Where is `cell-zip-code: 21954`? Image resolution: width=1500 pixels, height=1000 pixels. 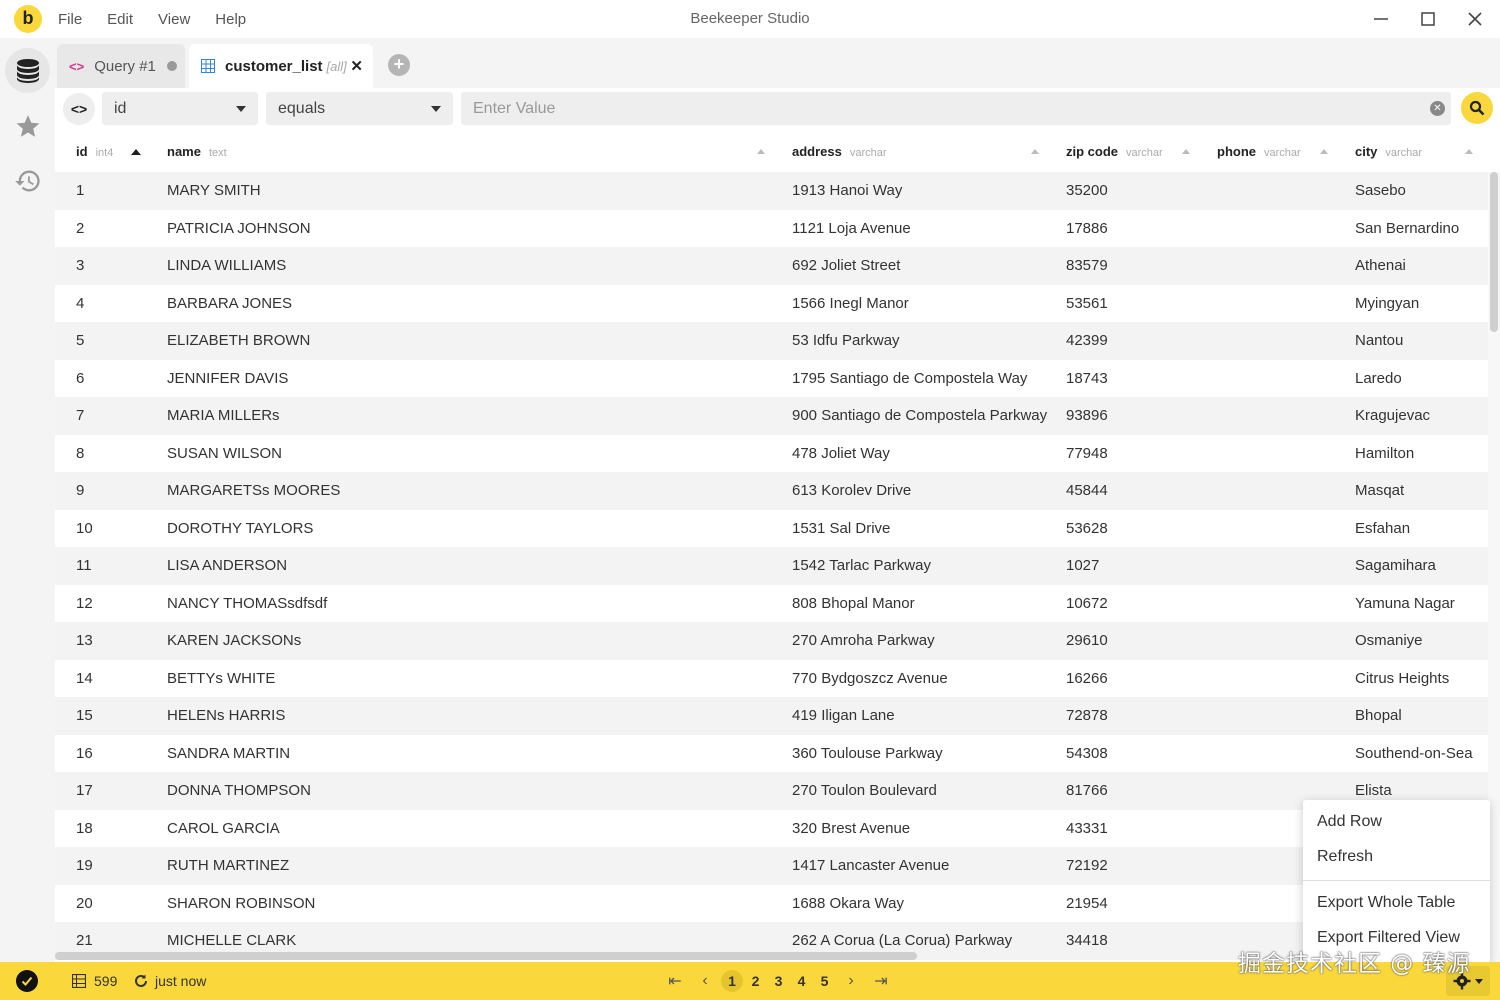
cell-zip-code: 21954 is located at coordinates (1087, 904).